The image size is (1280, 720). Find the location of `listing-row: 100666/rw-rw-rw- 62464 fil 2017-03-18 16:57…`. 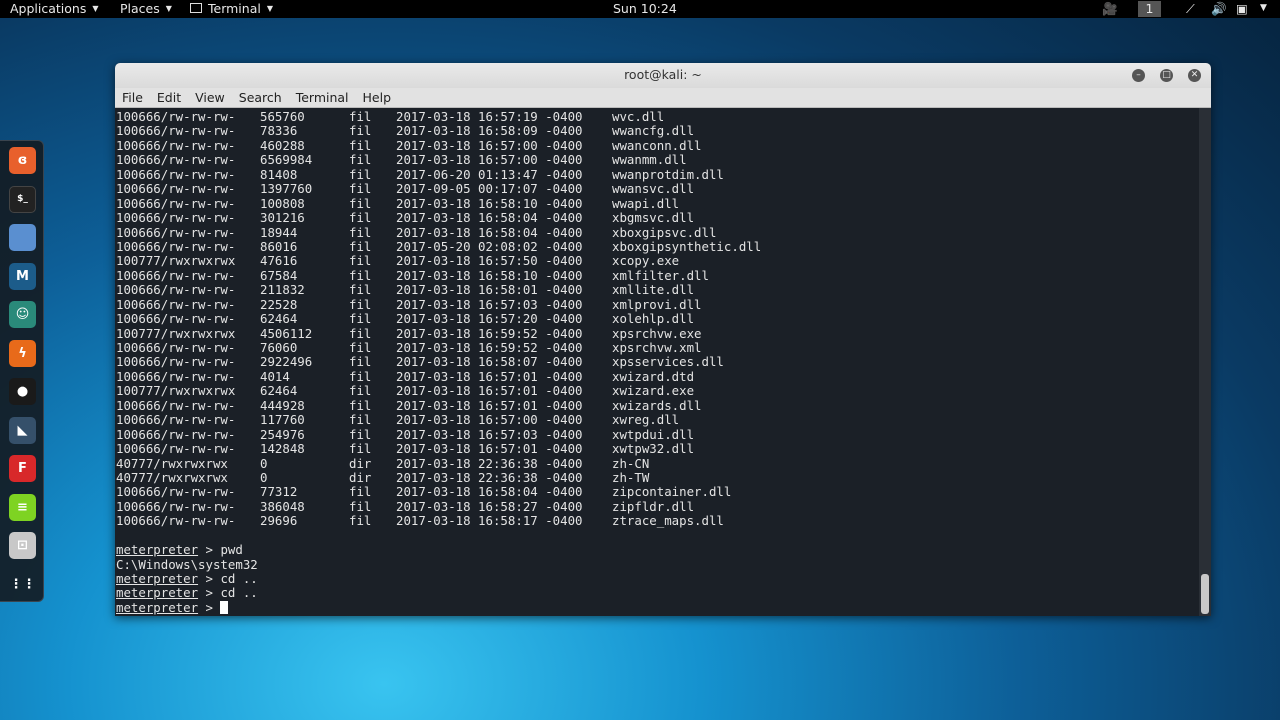

listing-row: 100666/rw-rw-rw- 62464 fil 2017-03-18 16:57… is located at coordinates (657, 319).